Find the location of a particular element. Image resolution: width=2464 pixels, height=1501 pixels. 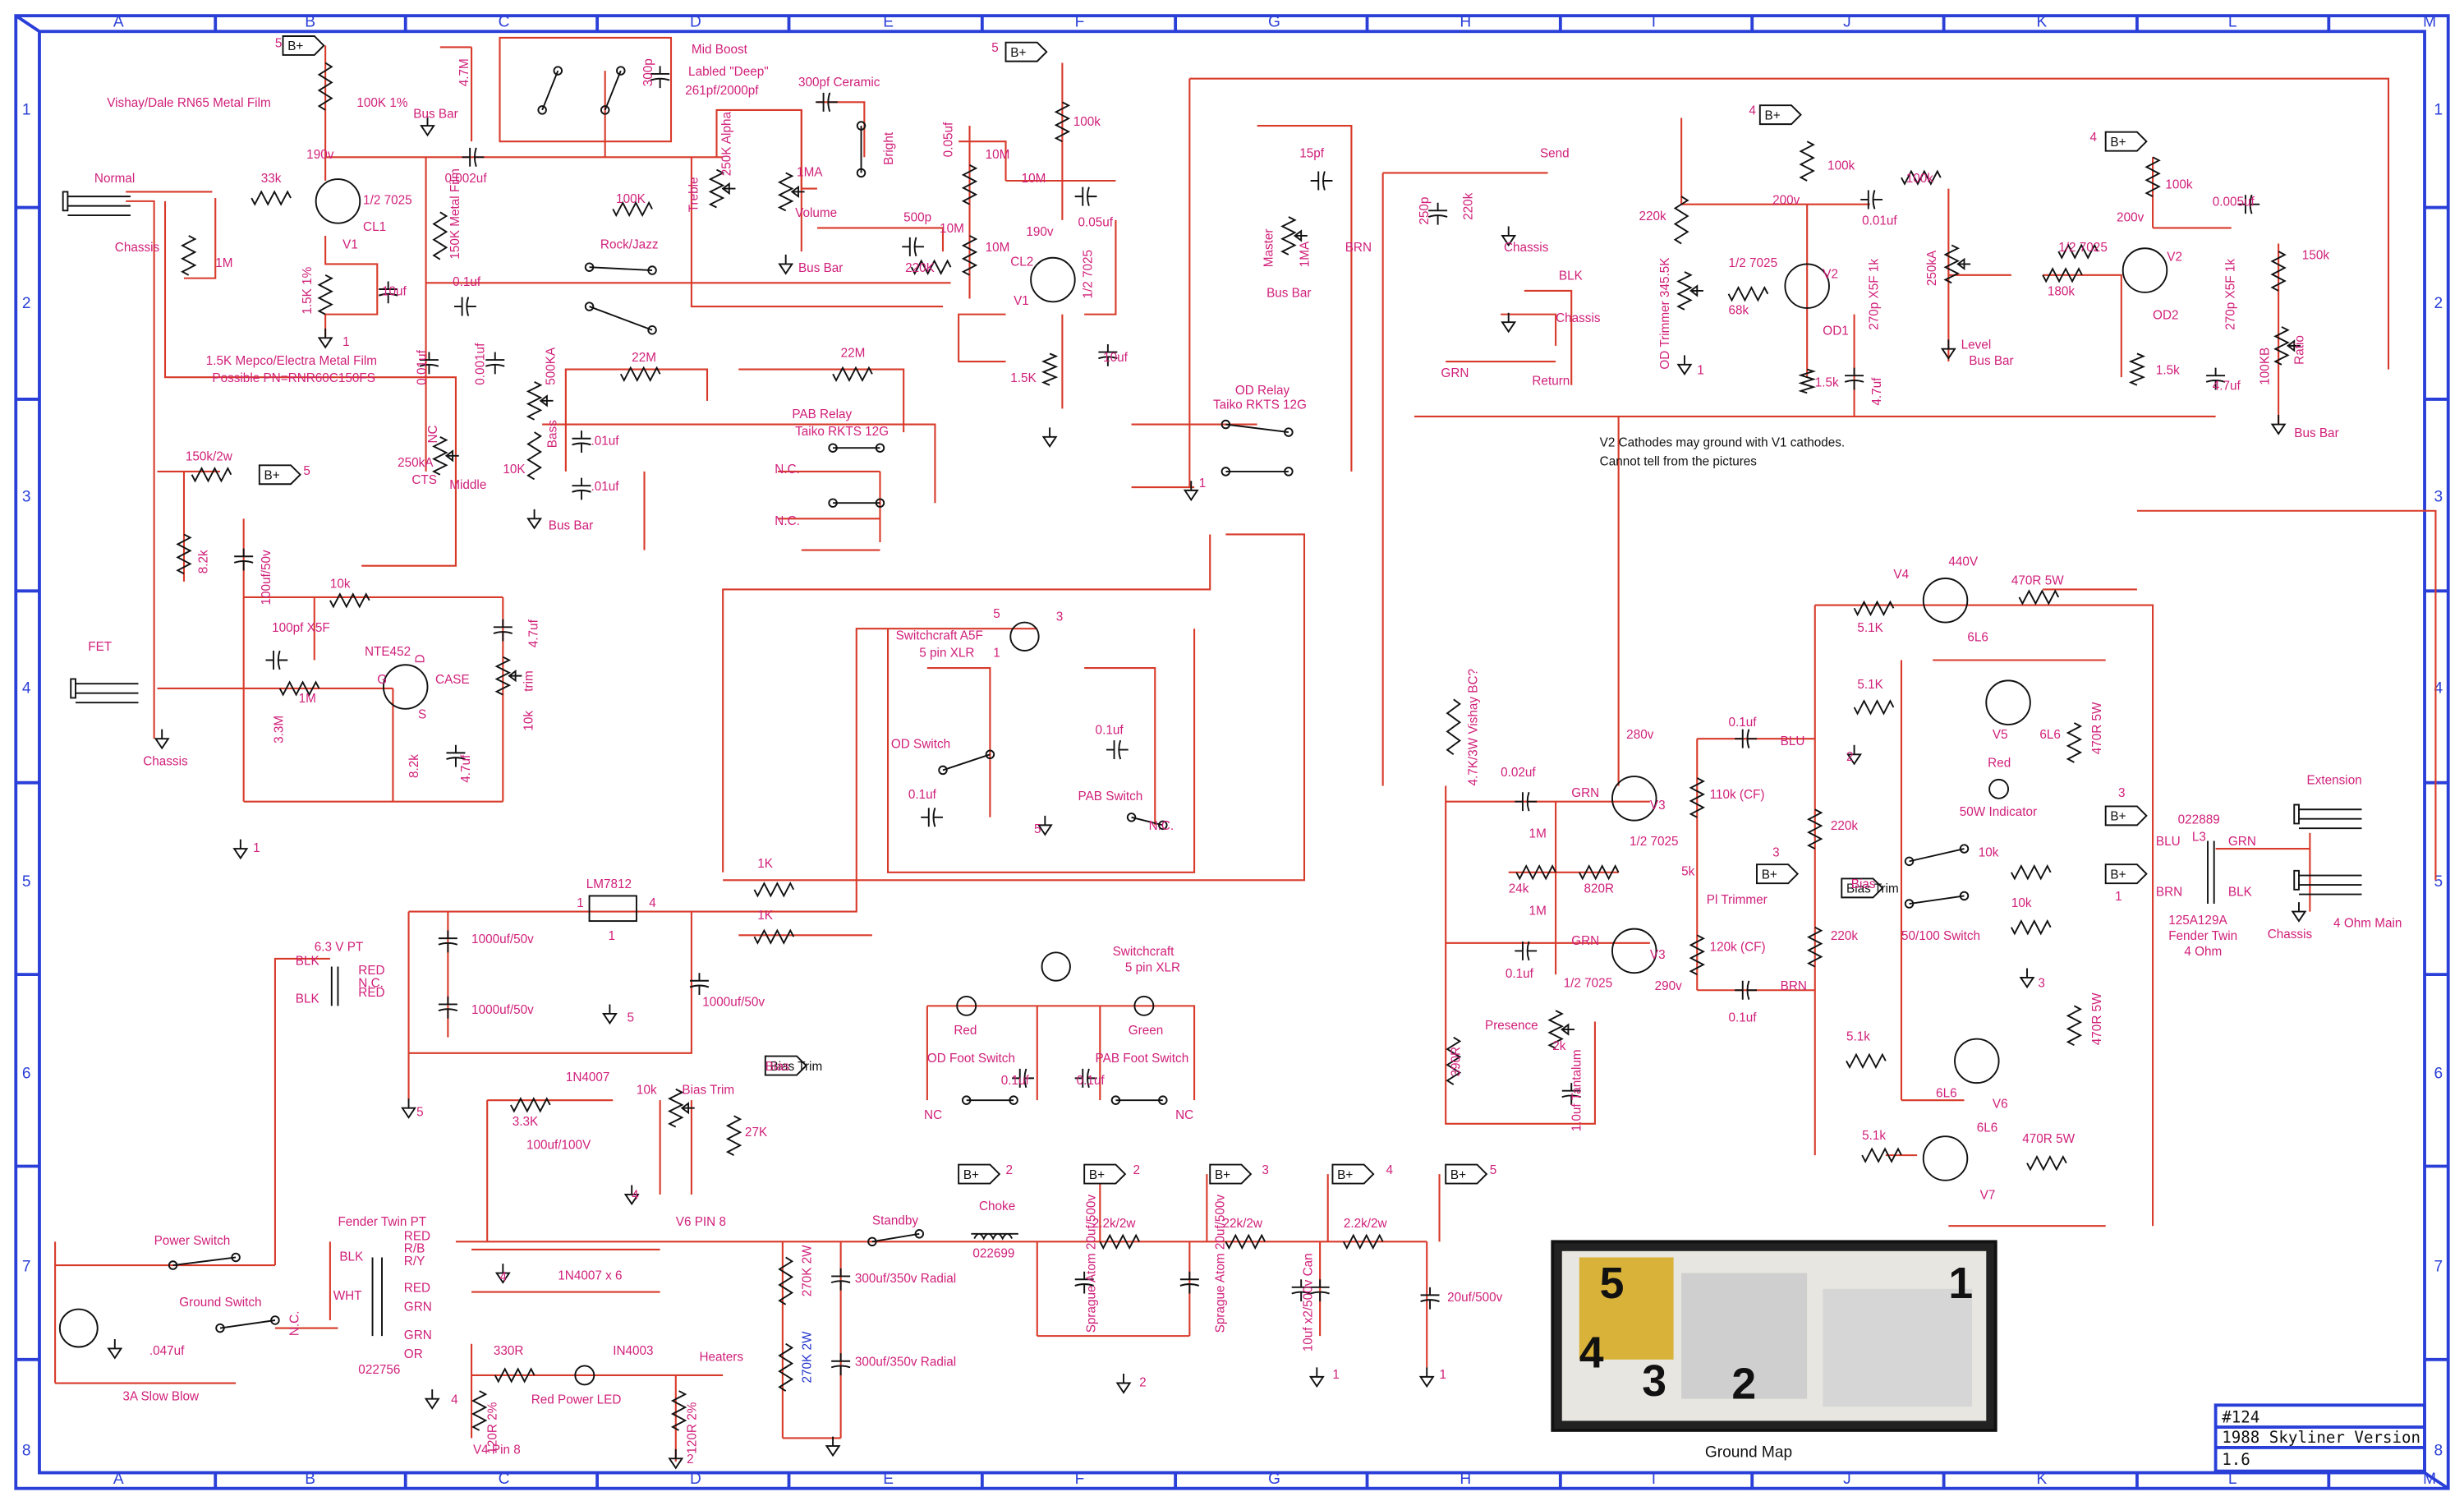

component-label: OD Foot Switch is located at coordinates (971, 1059).